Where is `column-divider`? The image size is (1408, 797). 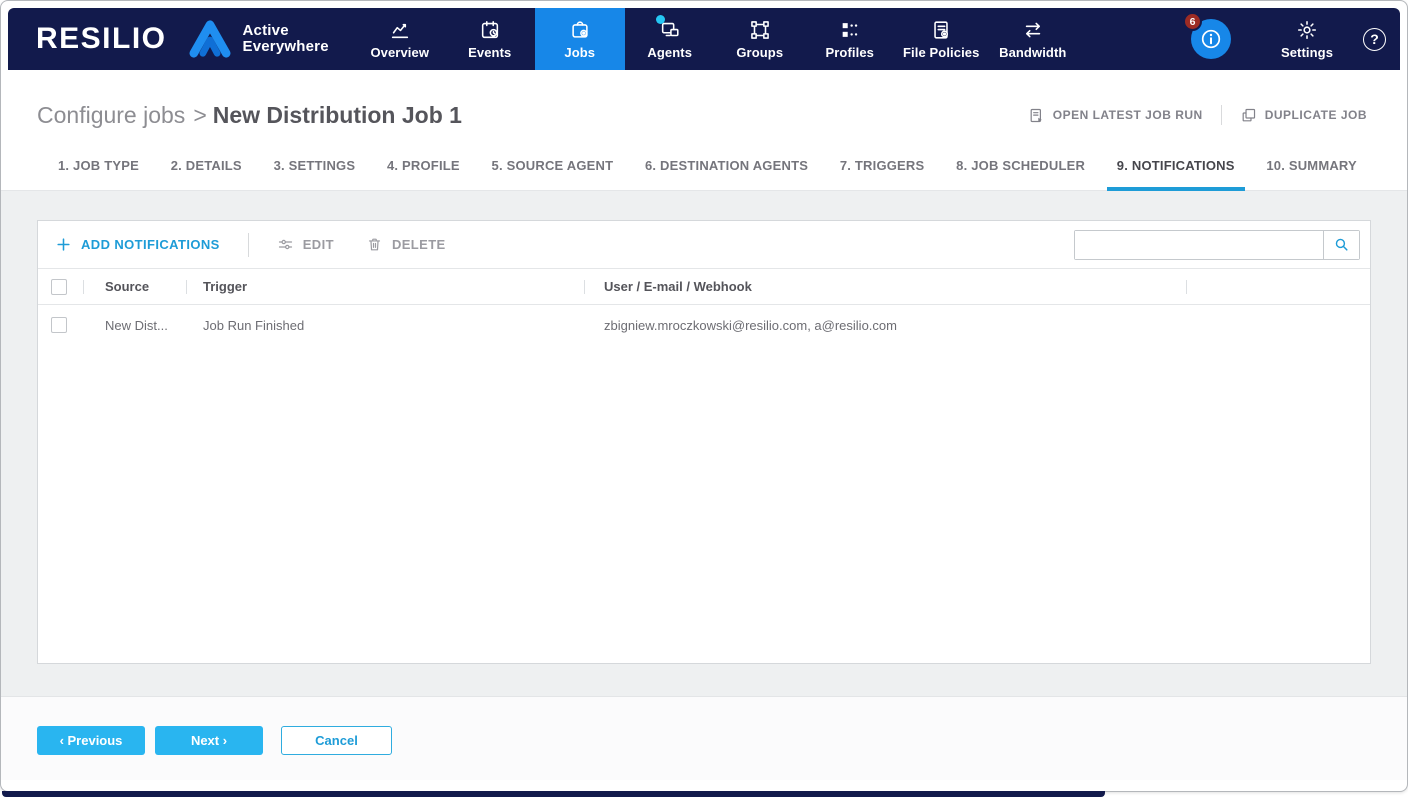
column-divider is located at coordinates (1186, 286).